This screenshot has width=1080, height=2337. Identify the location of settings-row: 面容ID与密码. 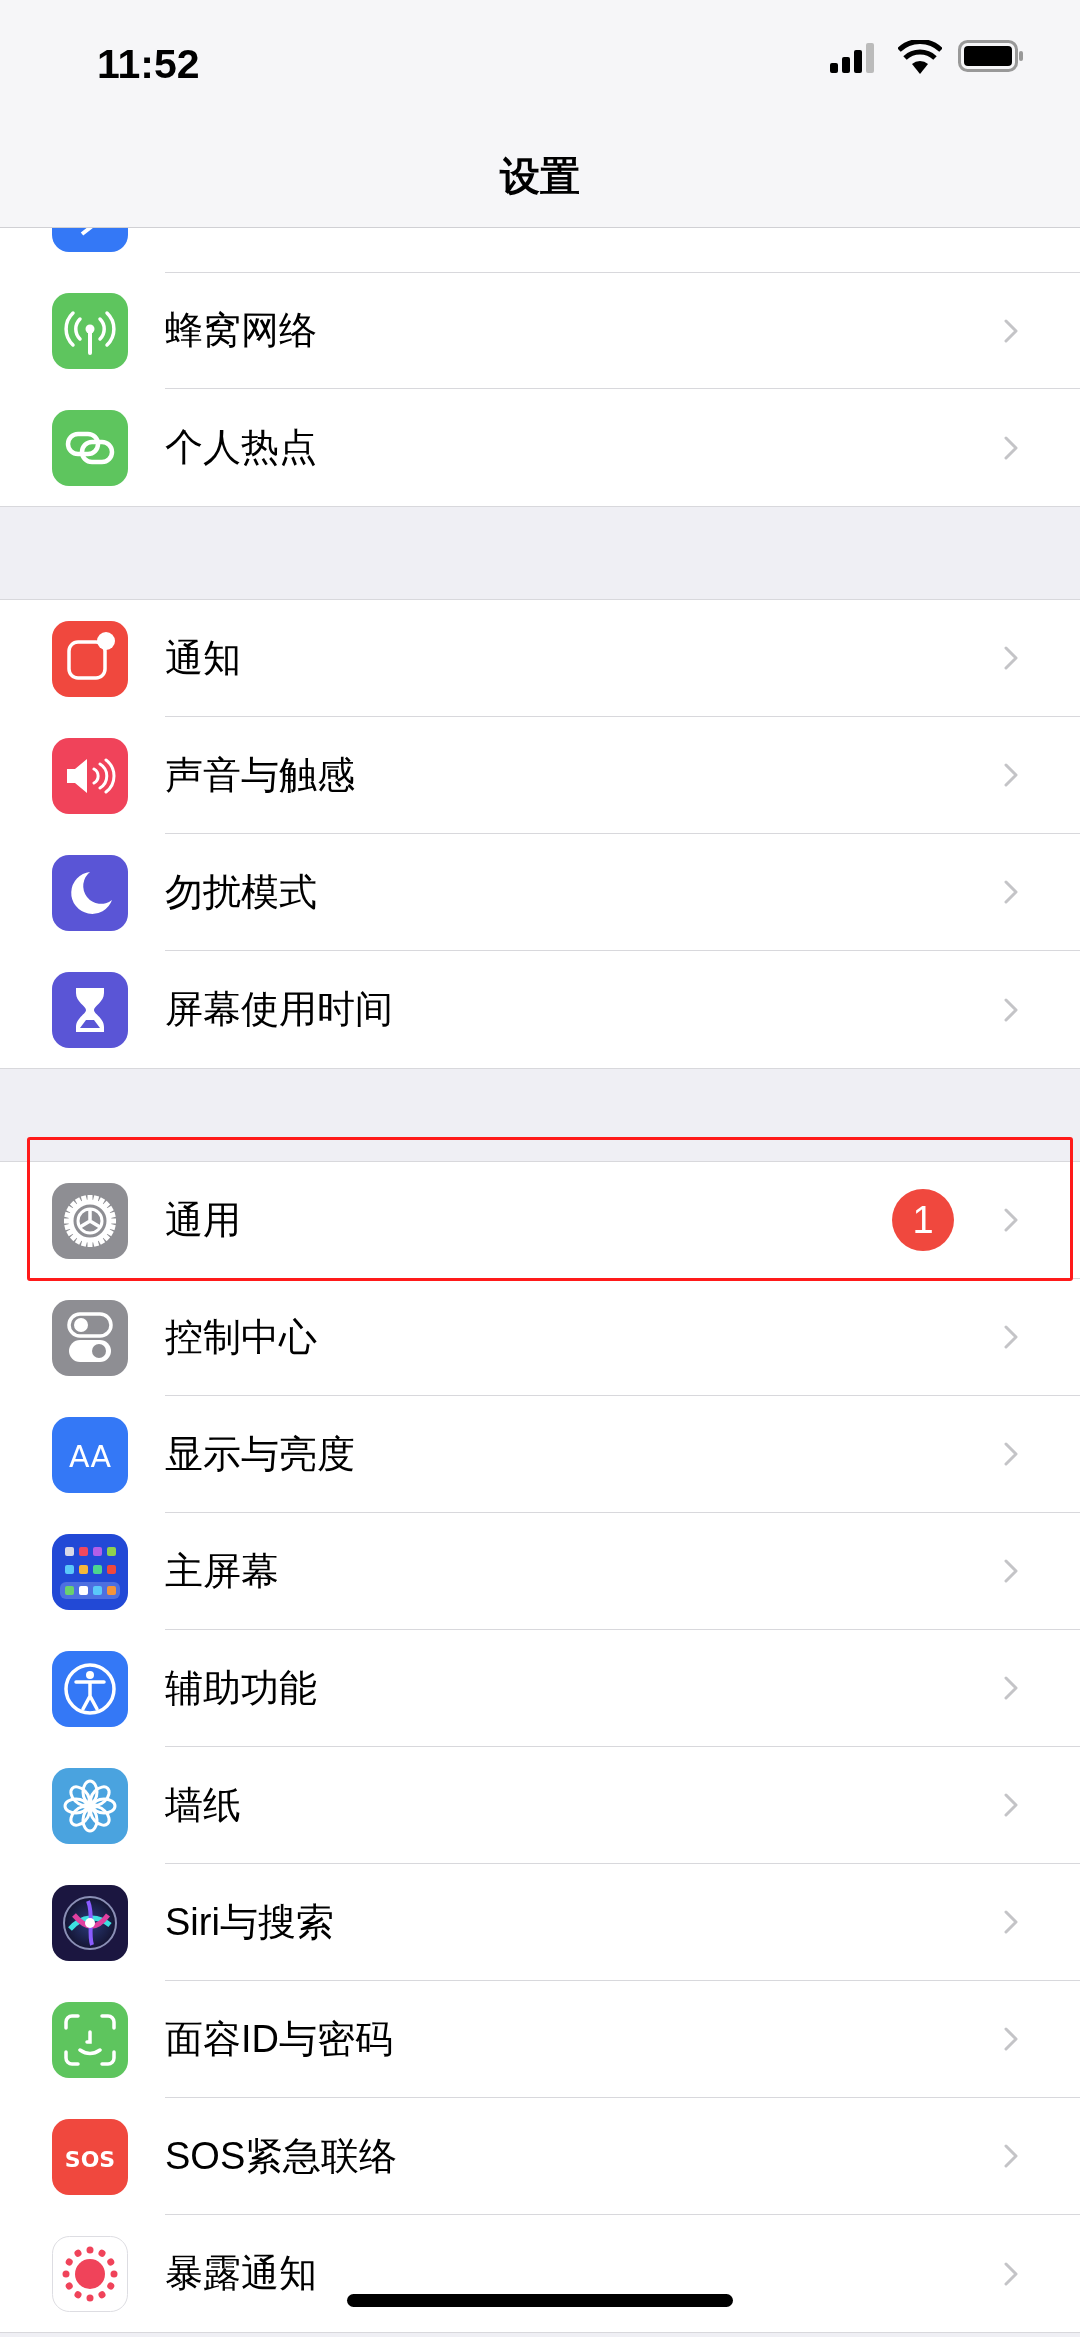
(622, 2039).